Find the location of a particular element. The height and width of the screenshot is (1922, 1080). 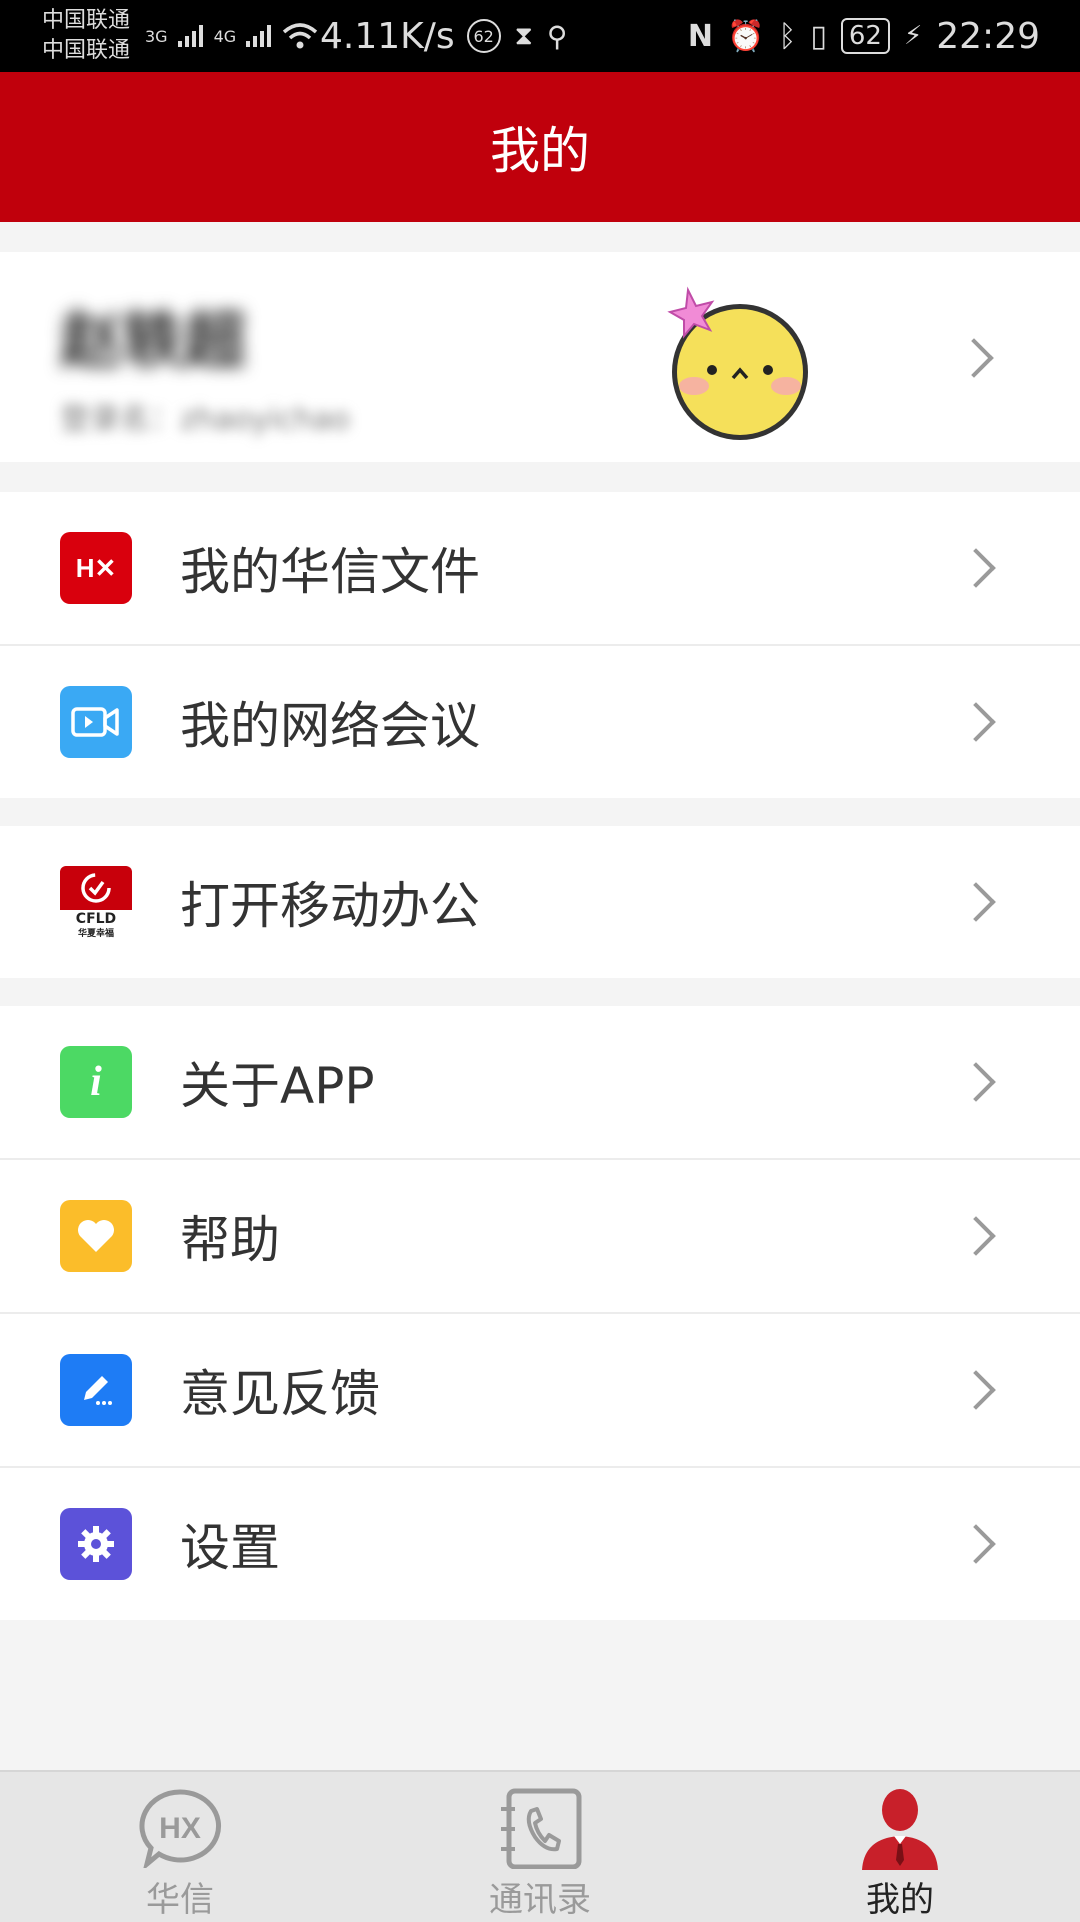

tab-contacts: 通讯录 is located at coordinates (540, 1847).